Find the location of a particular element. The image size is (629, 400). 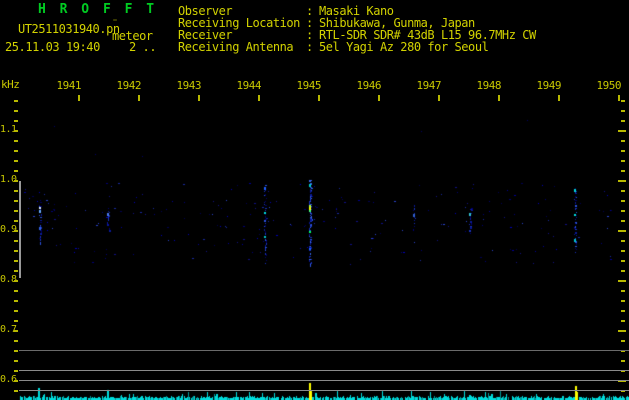

time-label: 1947 is located at coordinates (429, 85).